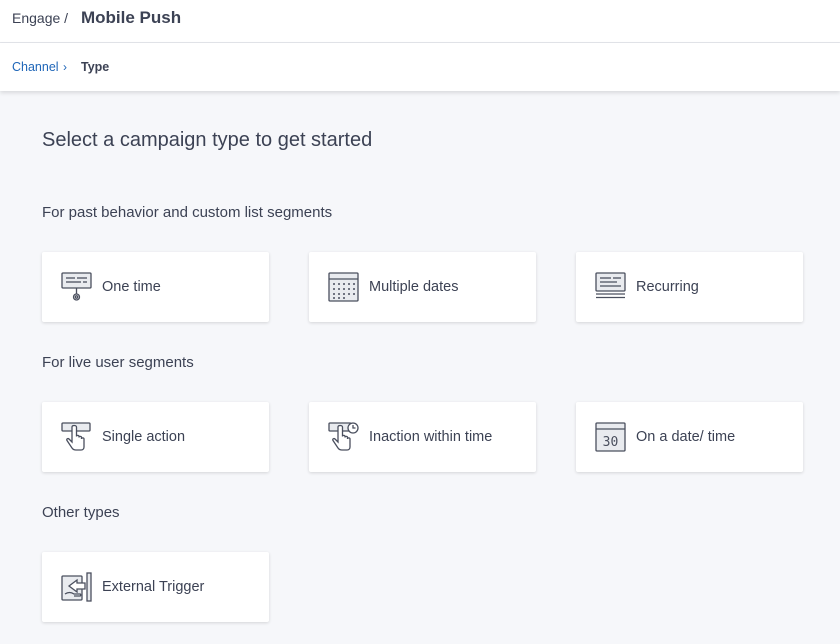 Image resolution: width=840 pixels, height=644 pixels. I want to click on step-channel-link: Channel, so click(35, 67).